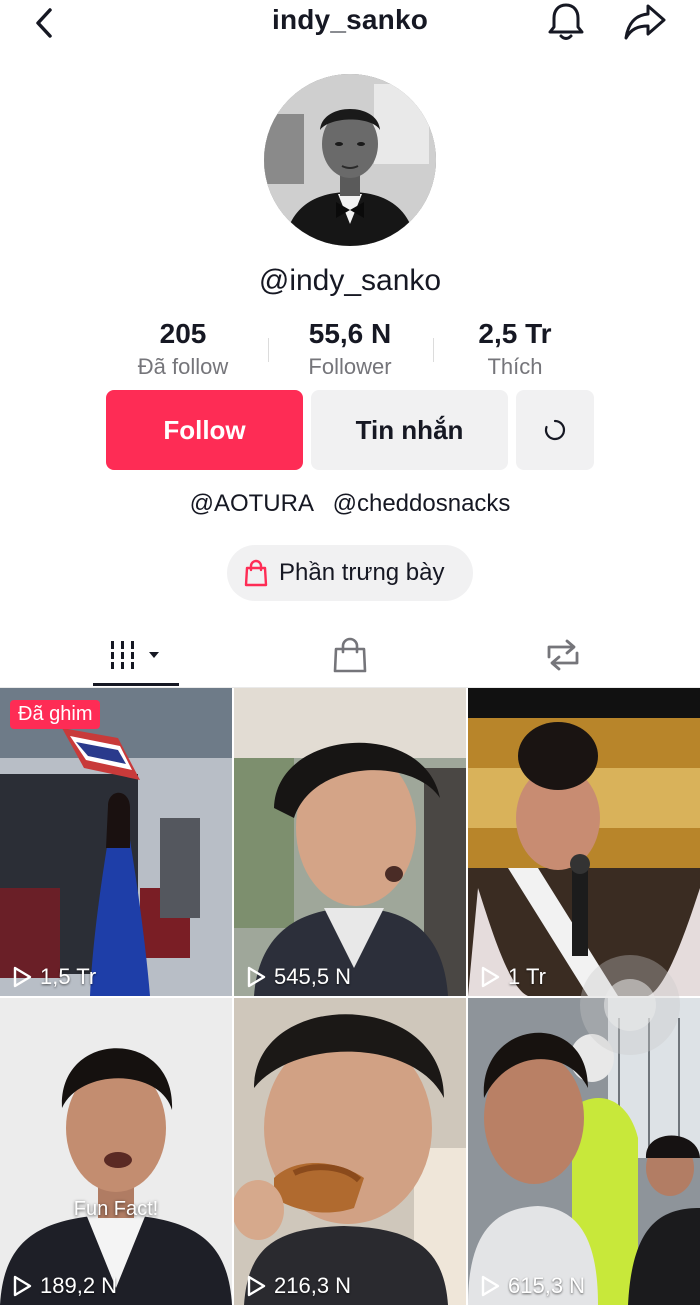 The height and width of the screenshot is (1305, 700). I want to click on share-icon, so click(645, 22).